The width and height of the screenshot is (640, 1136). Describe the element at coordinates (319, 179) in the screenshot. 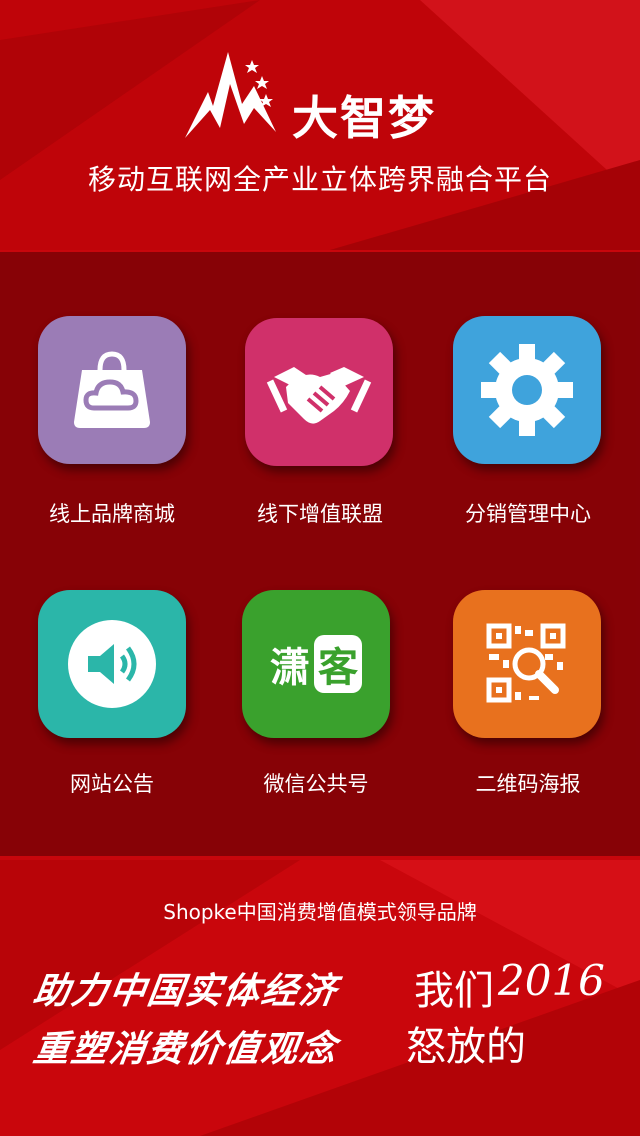

I see `tagline: 移动互联网全产业立体跨界融合平台` at that location.